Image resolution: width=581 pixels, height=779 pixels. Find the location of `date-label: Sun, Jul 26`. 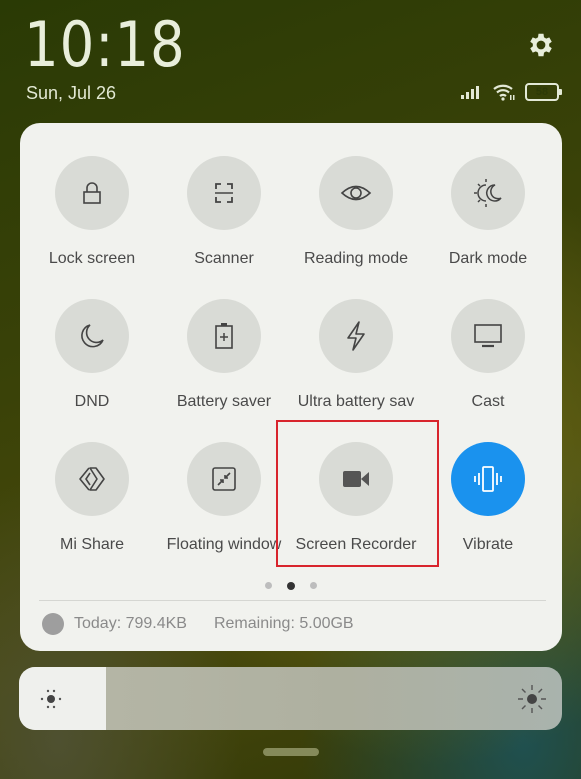

date-label: Sun, Jul 26 is located at coordinates (71, 93).